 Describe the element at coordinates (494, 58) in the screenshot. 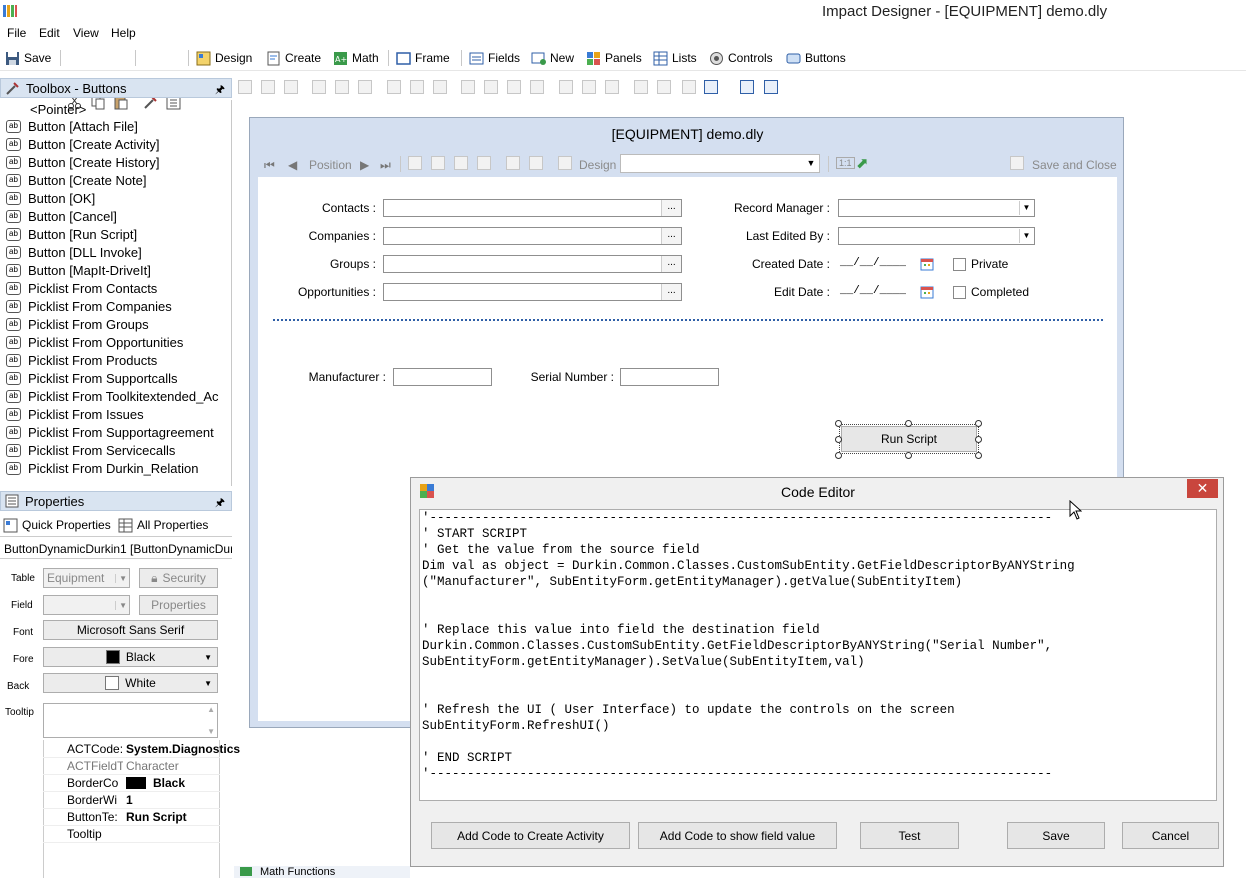

I see `fields-button: Fields` at that location.